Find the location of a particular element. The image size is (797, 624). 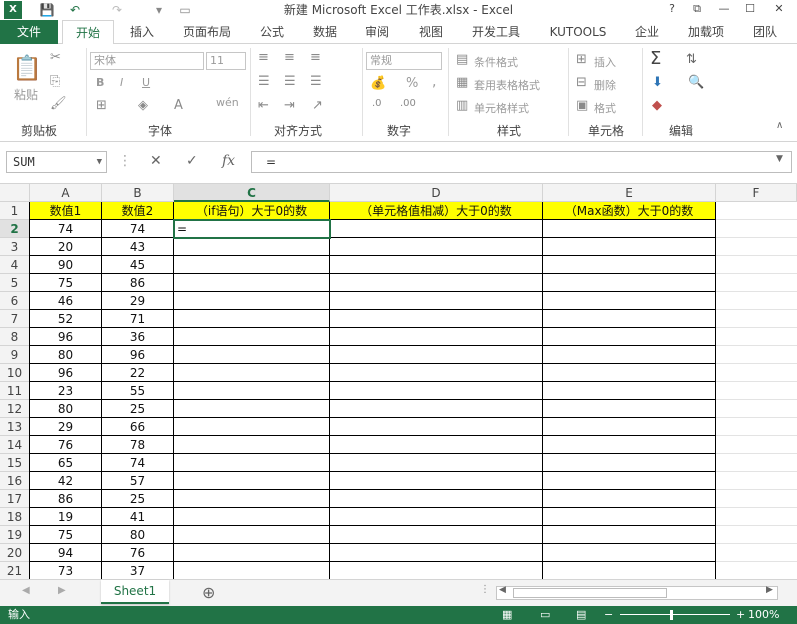

cell-a: 80 is located at coordinates (66, 355).